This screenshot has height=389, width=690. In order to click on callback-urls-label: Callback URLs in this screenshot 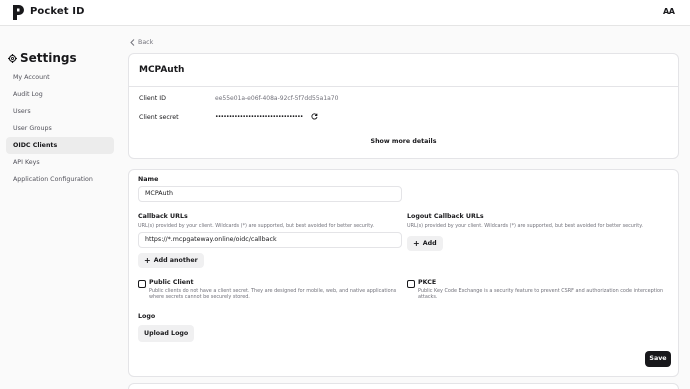, I will do `click(163, 216)`.